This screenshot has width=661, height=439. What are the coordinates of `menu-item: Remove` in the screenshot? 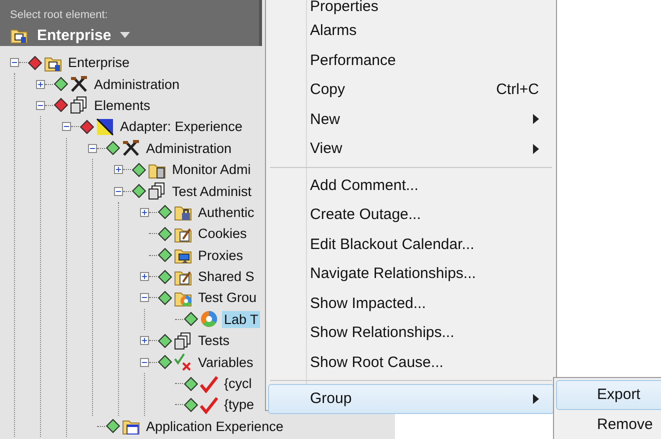 It's located at (608, 424).